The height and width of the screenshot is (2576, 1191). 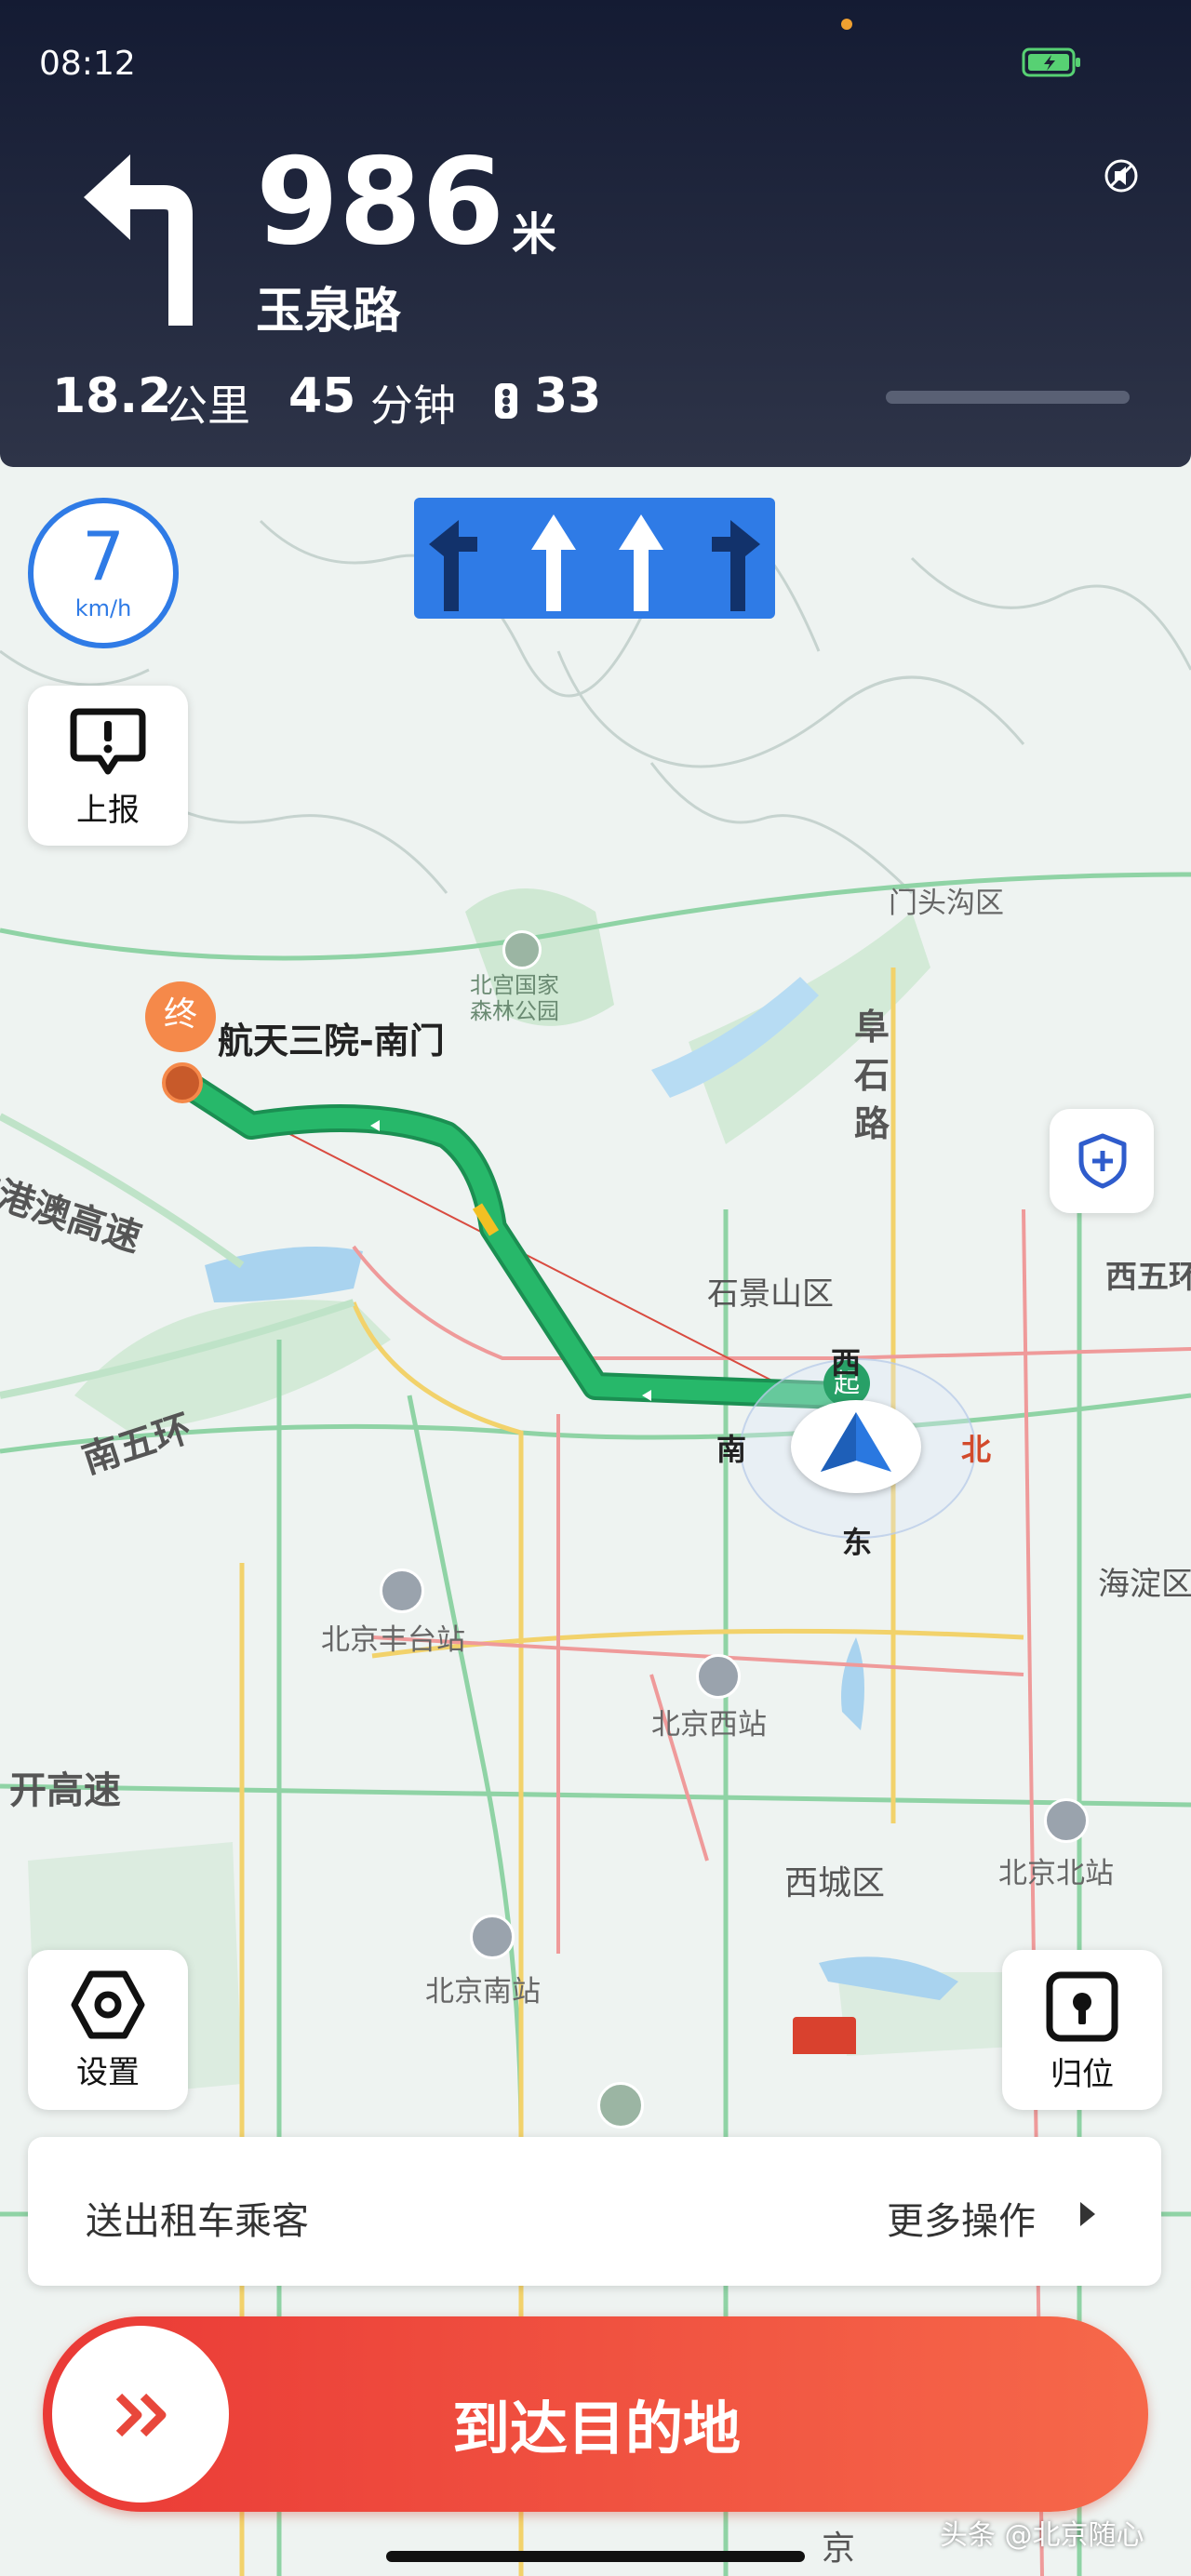 What do you see at coordinates (594, 562) in the screenshot?
I see `lane-arrows-icon` at bounding box center [594, 562].